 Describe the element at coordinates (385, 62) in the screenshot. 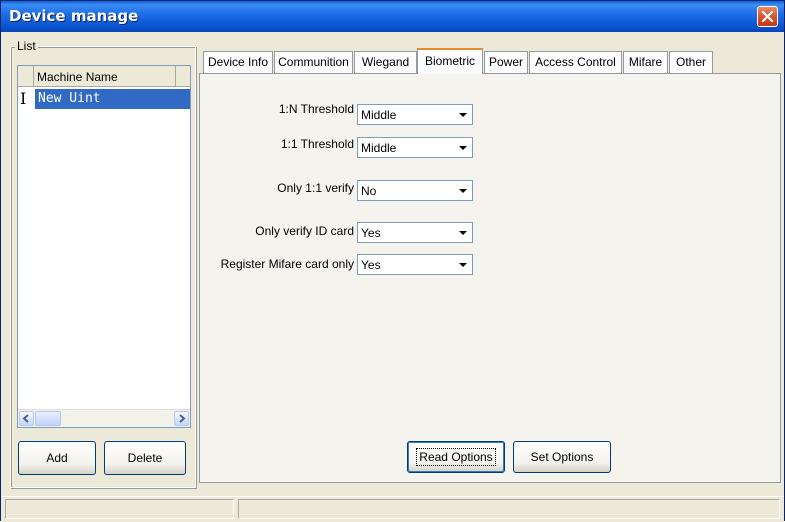

I see `tab-wiegand: Wiegand` at that location.